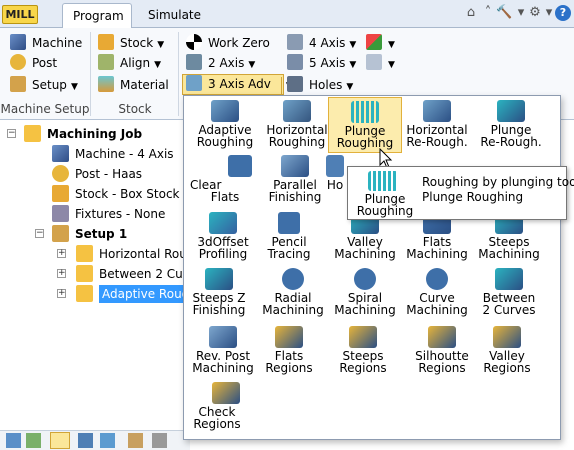  What do you see at coordinates (83, 134) in the screenshot?
I see `tree-node-machining-job: Machining Job` at bounding box center [83, 134].